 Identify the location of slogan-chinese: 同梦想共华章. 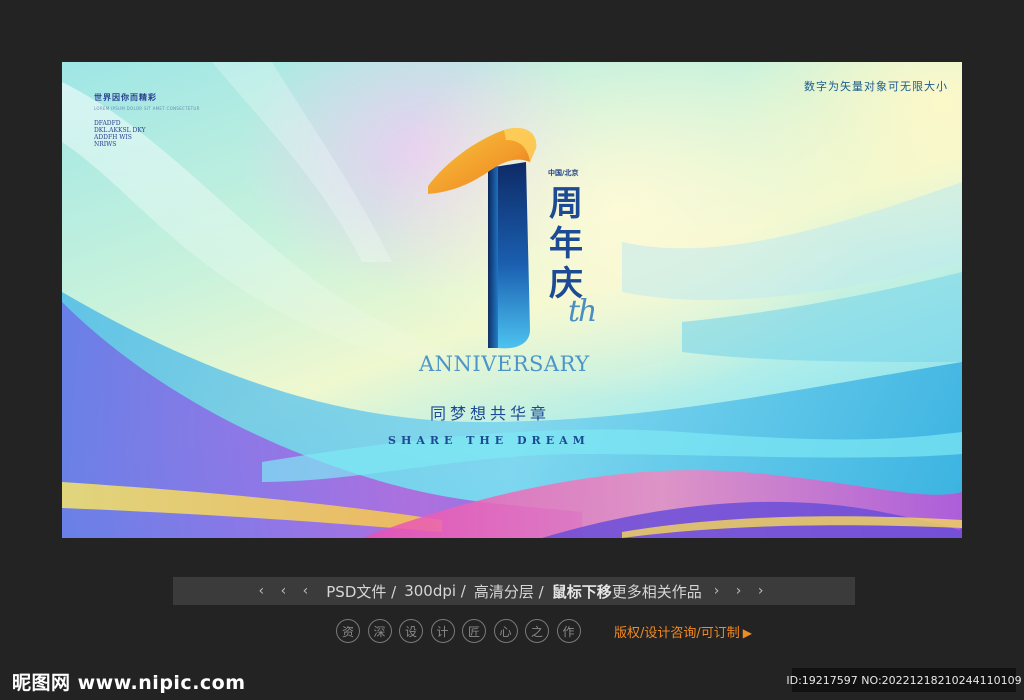
(490, 413).